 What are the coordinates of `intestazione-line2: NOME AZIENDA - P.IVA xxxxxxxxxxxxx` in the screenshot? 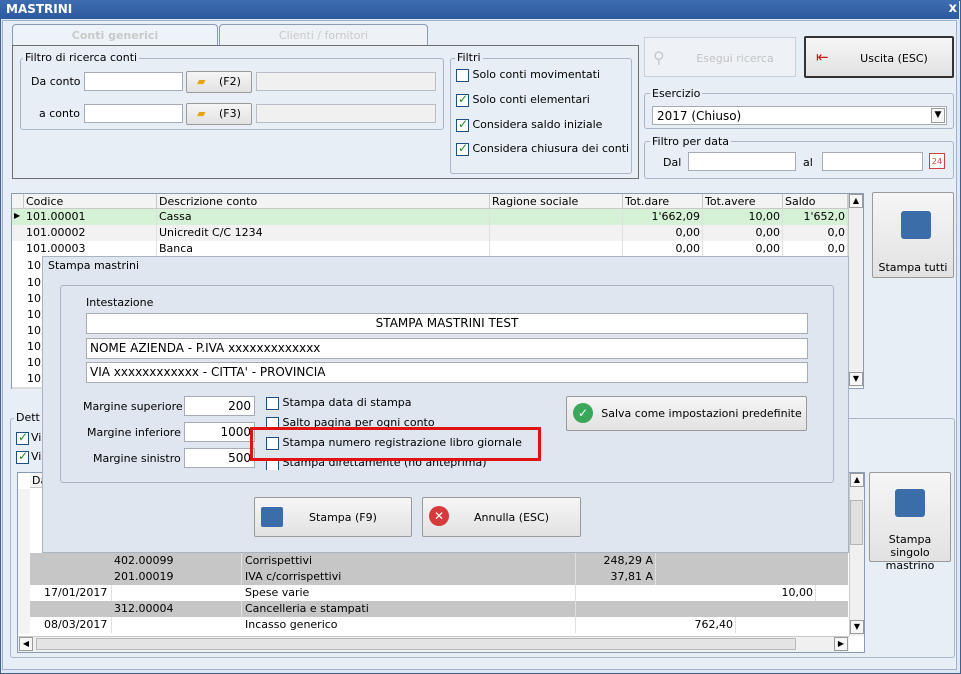 It's located at (447, 348).